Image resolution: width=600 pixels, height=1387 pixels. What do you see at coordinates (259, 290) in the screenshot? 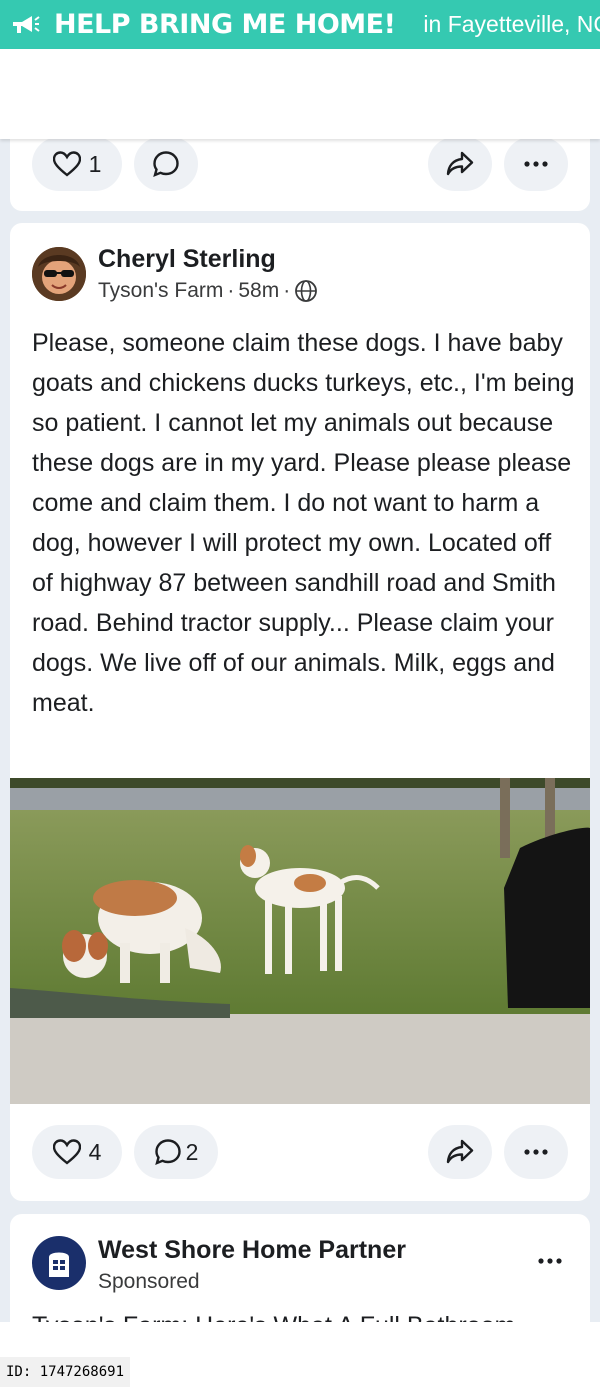
I see `post-time: 58m` at bounding box center [259, 290].